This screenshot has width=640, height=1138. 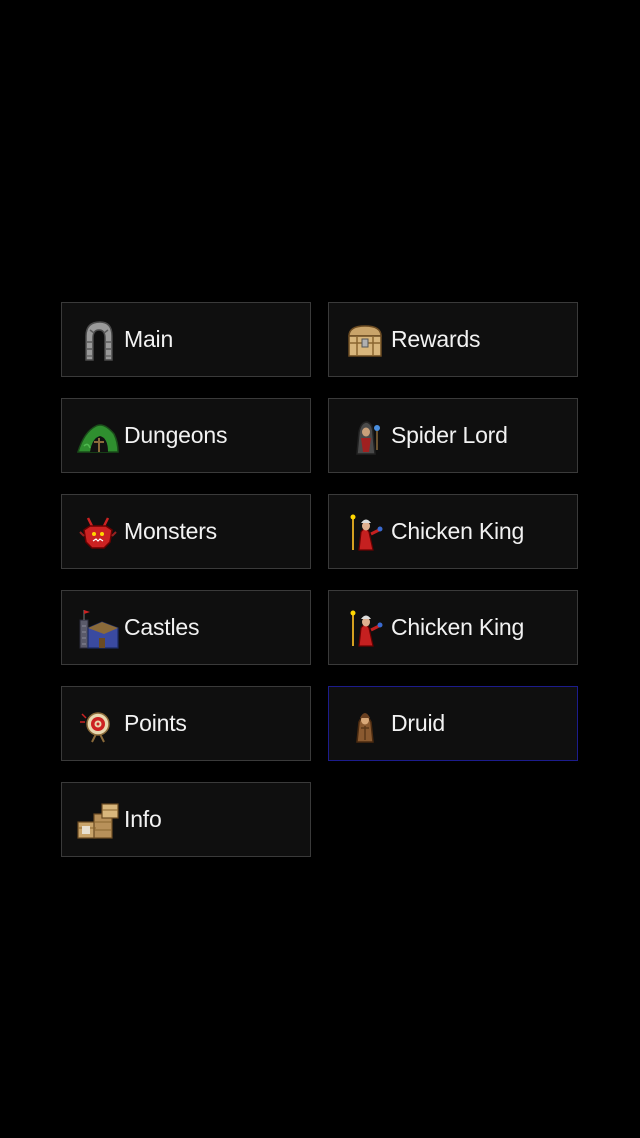 I want to click on main-label: Main, so click(x=149, y=339).